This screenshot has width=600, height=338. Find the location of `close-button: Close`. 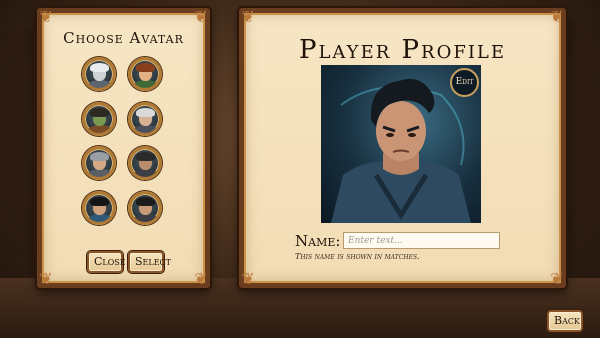

close-button: Close is located at coordinates (106, 262).